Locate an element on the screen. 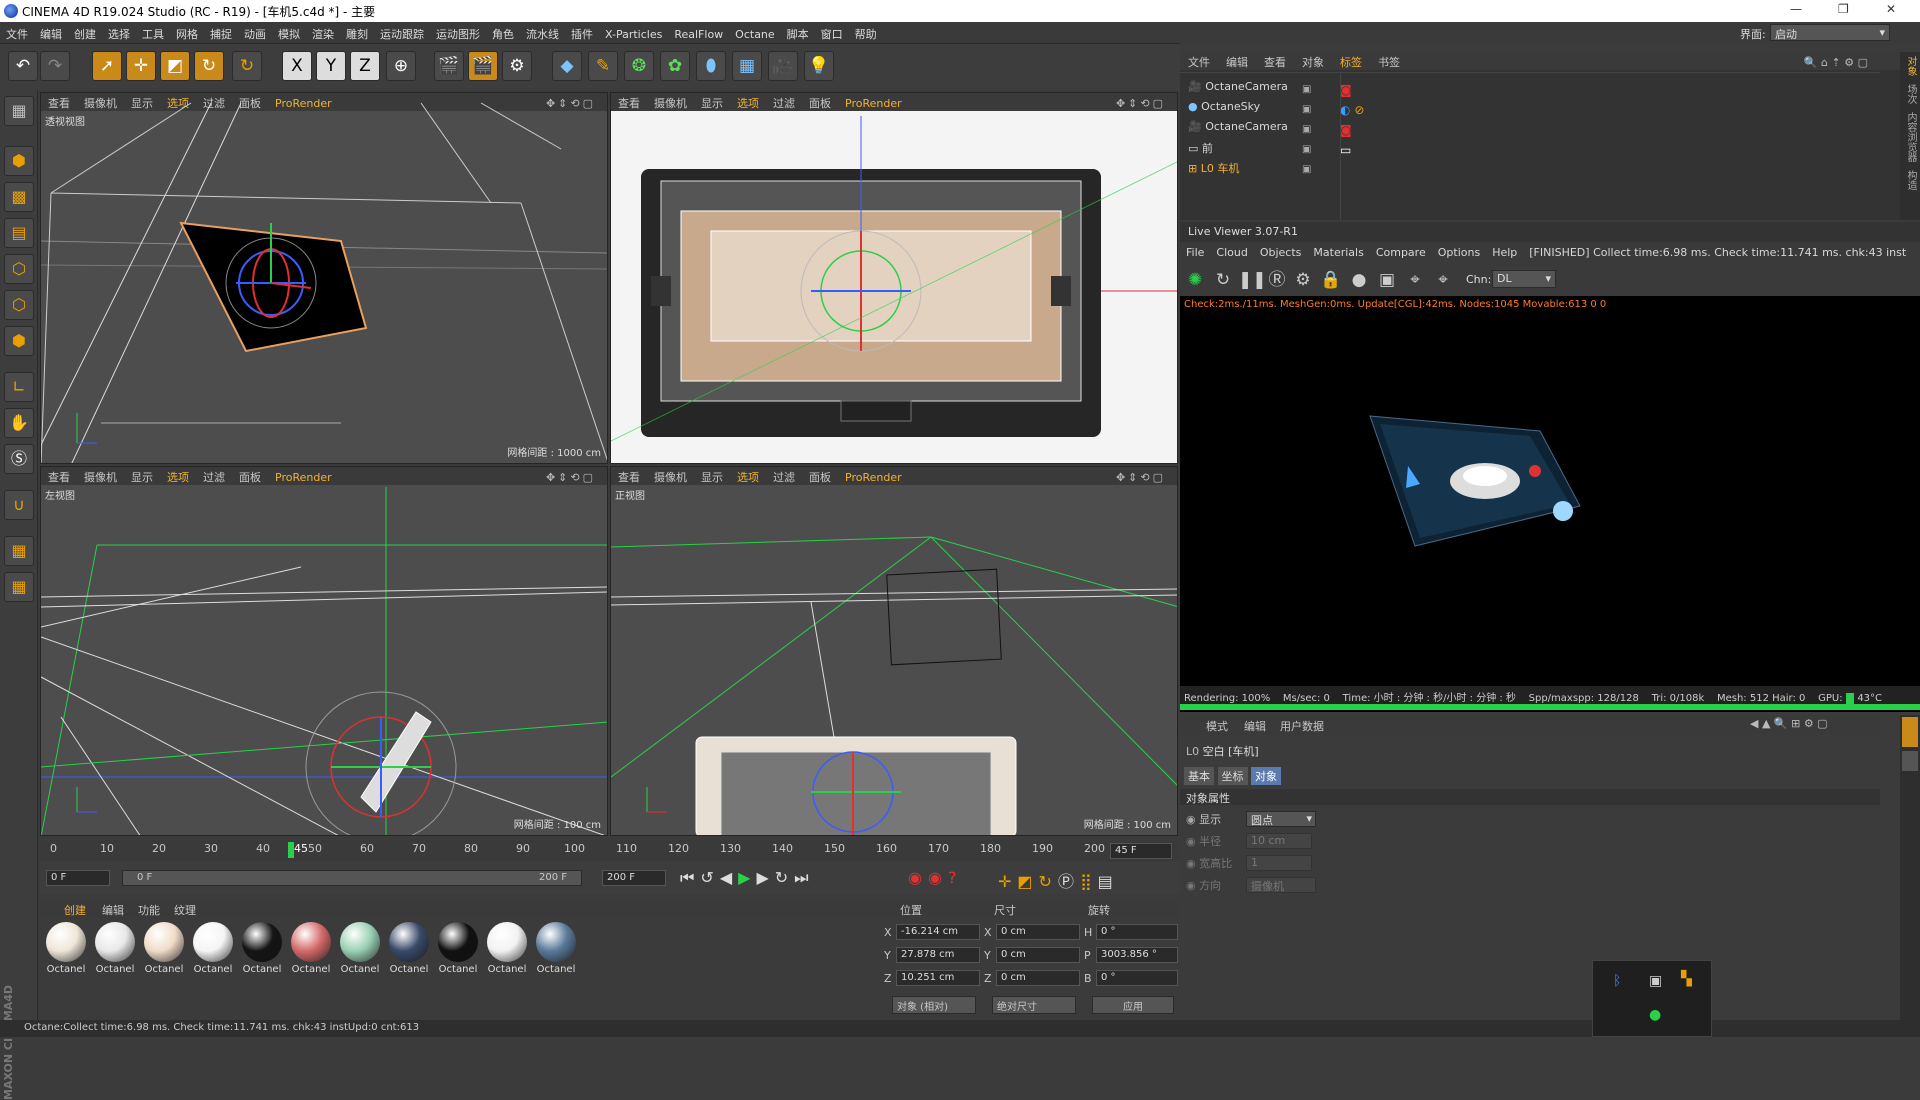 This screenshot has height=1100, width=1920. object-row: ● OctaneSky is located at coordinates (1224, 108).